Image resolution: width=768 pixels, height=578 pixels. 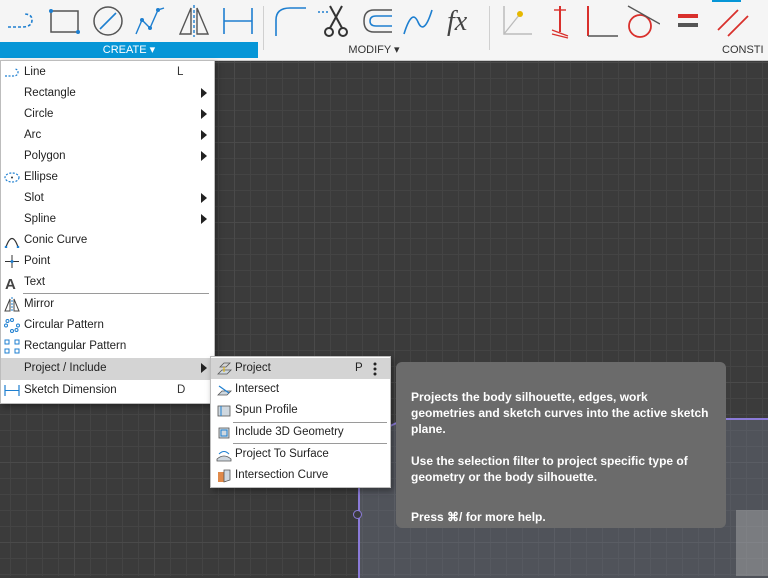 What do you see at coordinates (107, 261) in the screenshot?
I see `menu-item-point: Point` at bounding box center [107, 261].